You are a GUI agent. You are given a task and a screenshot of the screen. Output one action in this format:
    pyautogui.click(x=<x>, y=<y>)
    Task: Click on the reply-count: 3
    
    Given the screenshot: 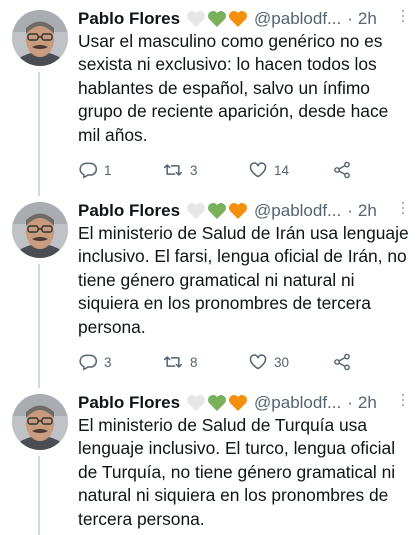 What is the action you would take?
    pyautogui.click(x=108, y=362)
    